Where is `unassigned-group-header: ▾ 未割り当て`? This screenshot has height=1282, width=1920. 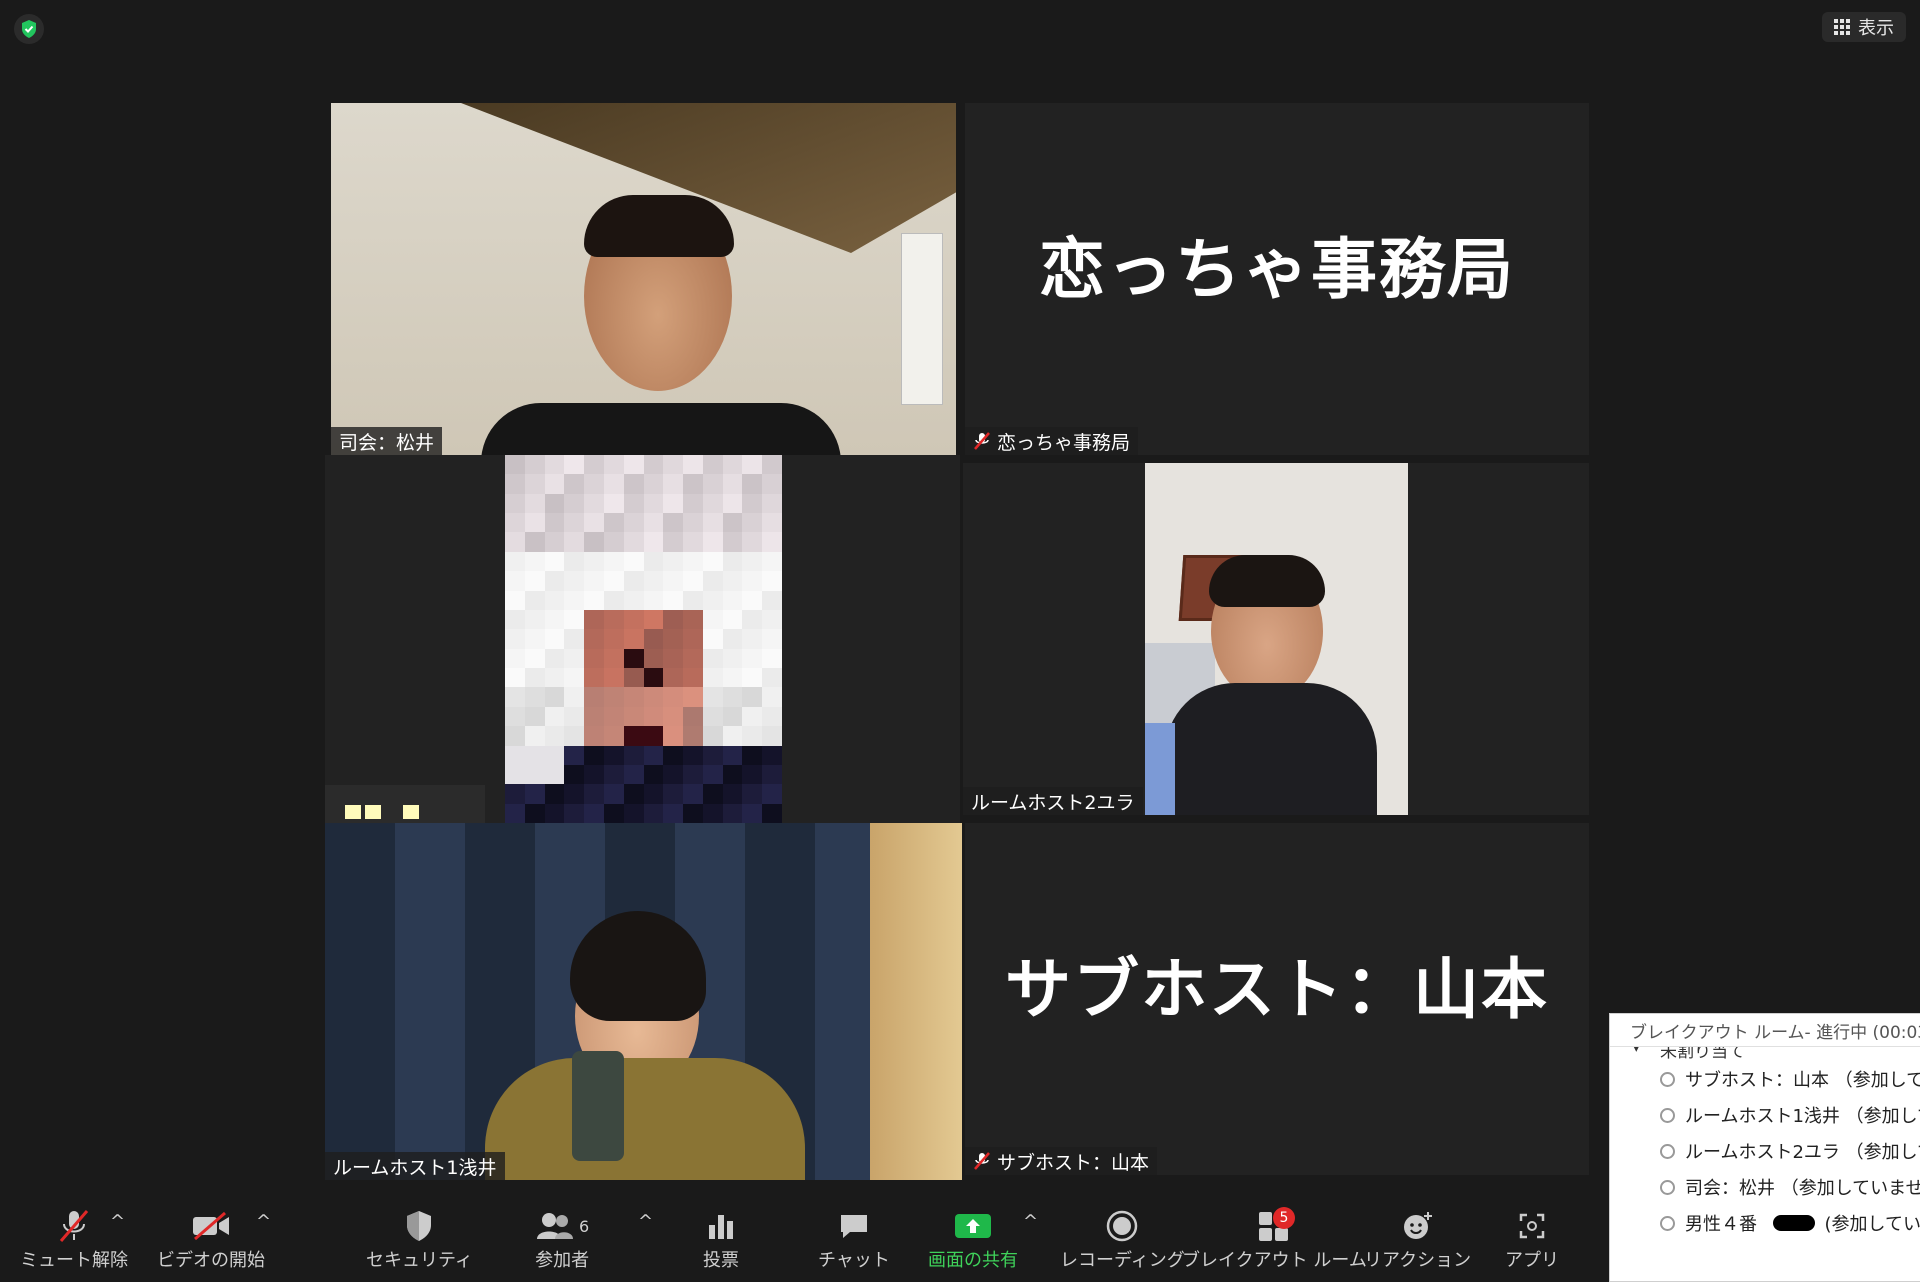 unassigned-group-header: ▾ 未割り当て is located at coordinates (1765, 1054).